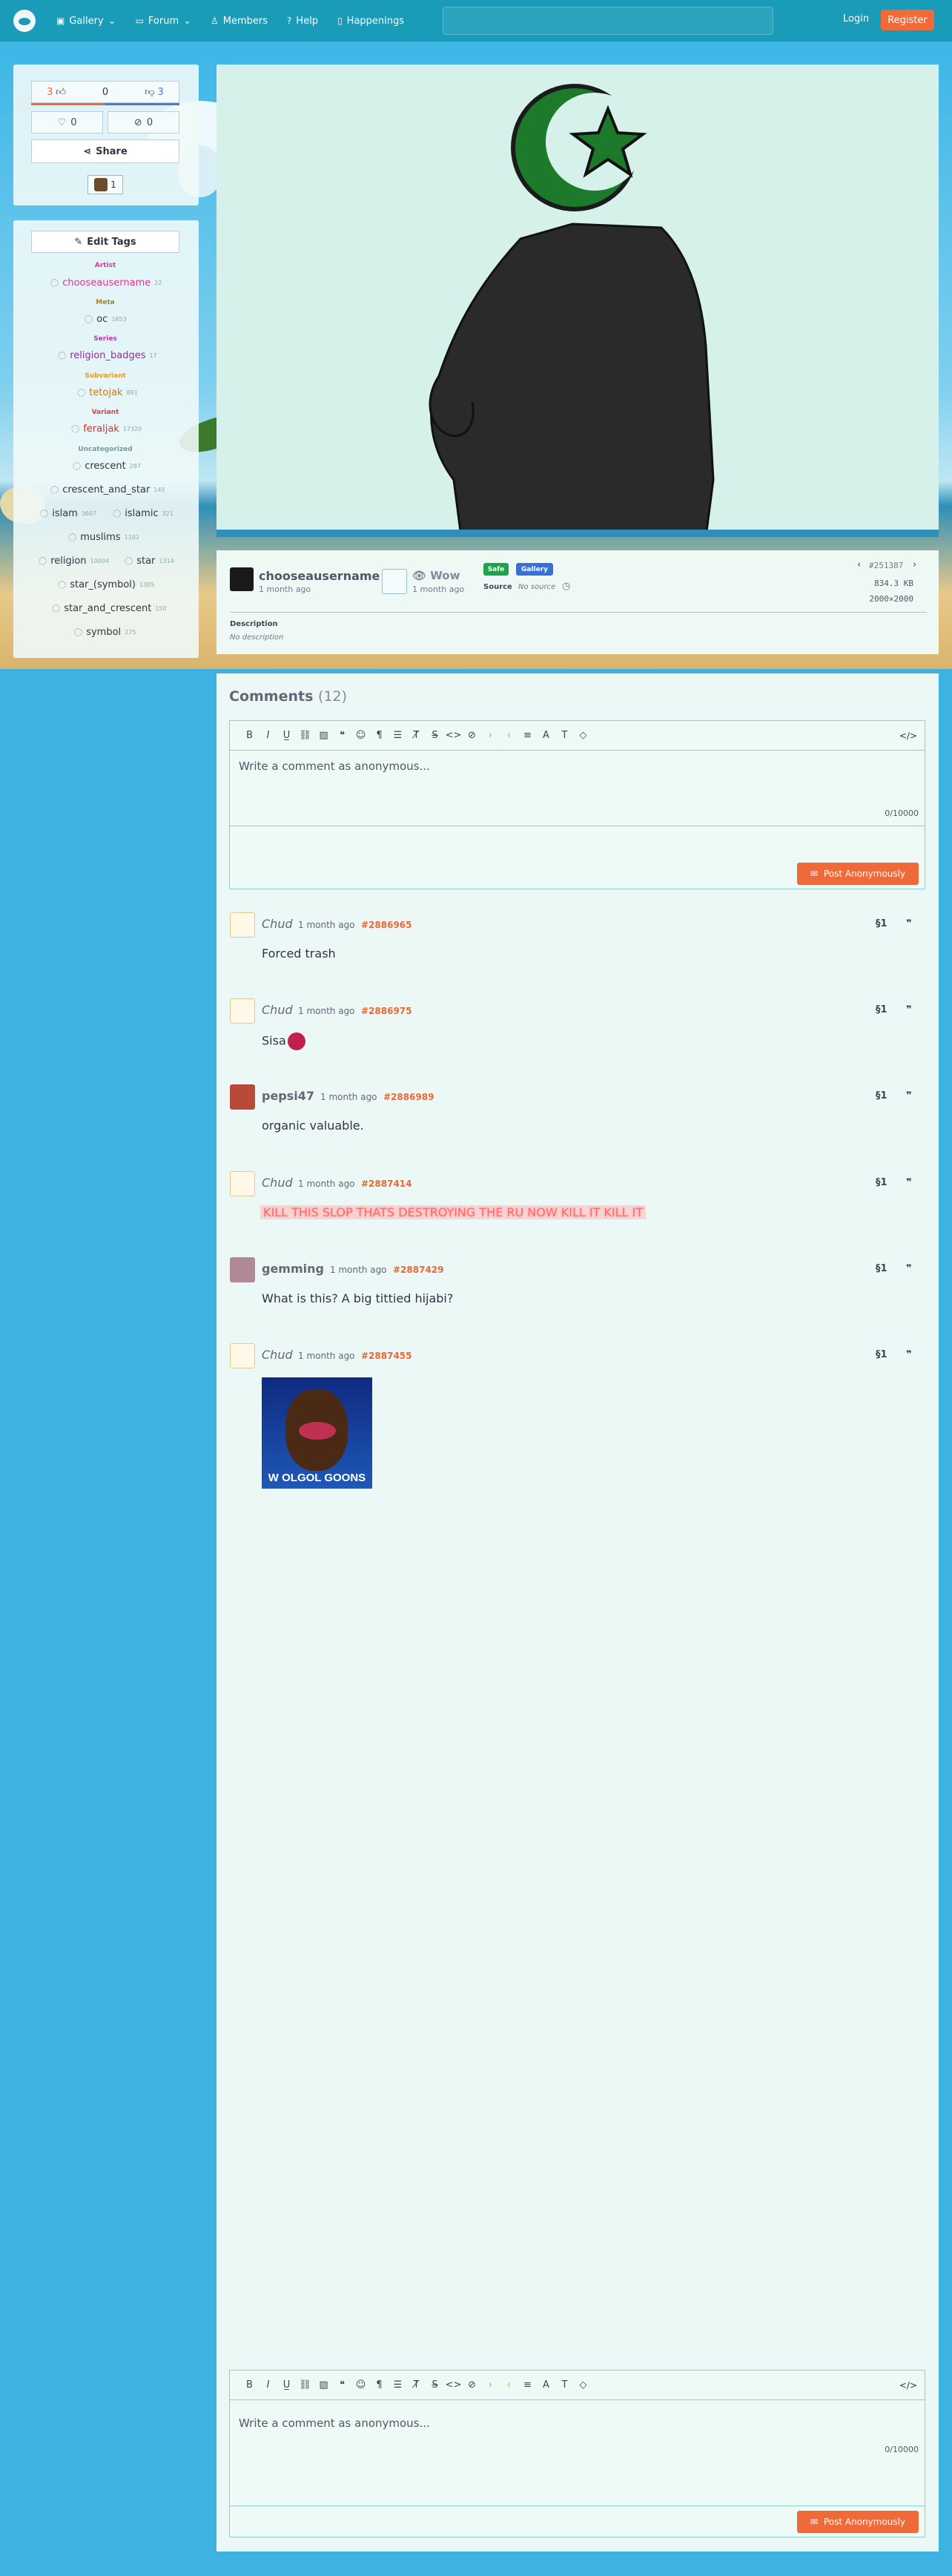 This screenshot has width=952, height=2576. Describe the element at coordinates (143, 514) in the screenshot. I see `tag-item: ◯ islamic 321` at that location.